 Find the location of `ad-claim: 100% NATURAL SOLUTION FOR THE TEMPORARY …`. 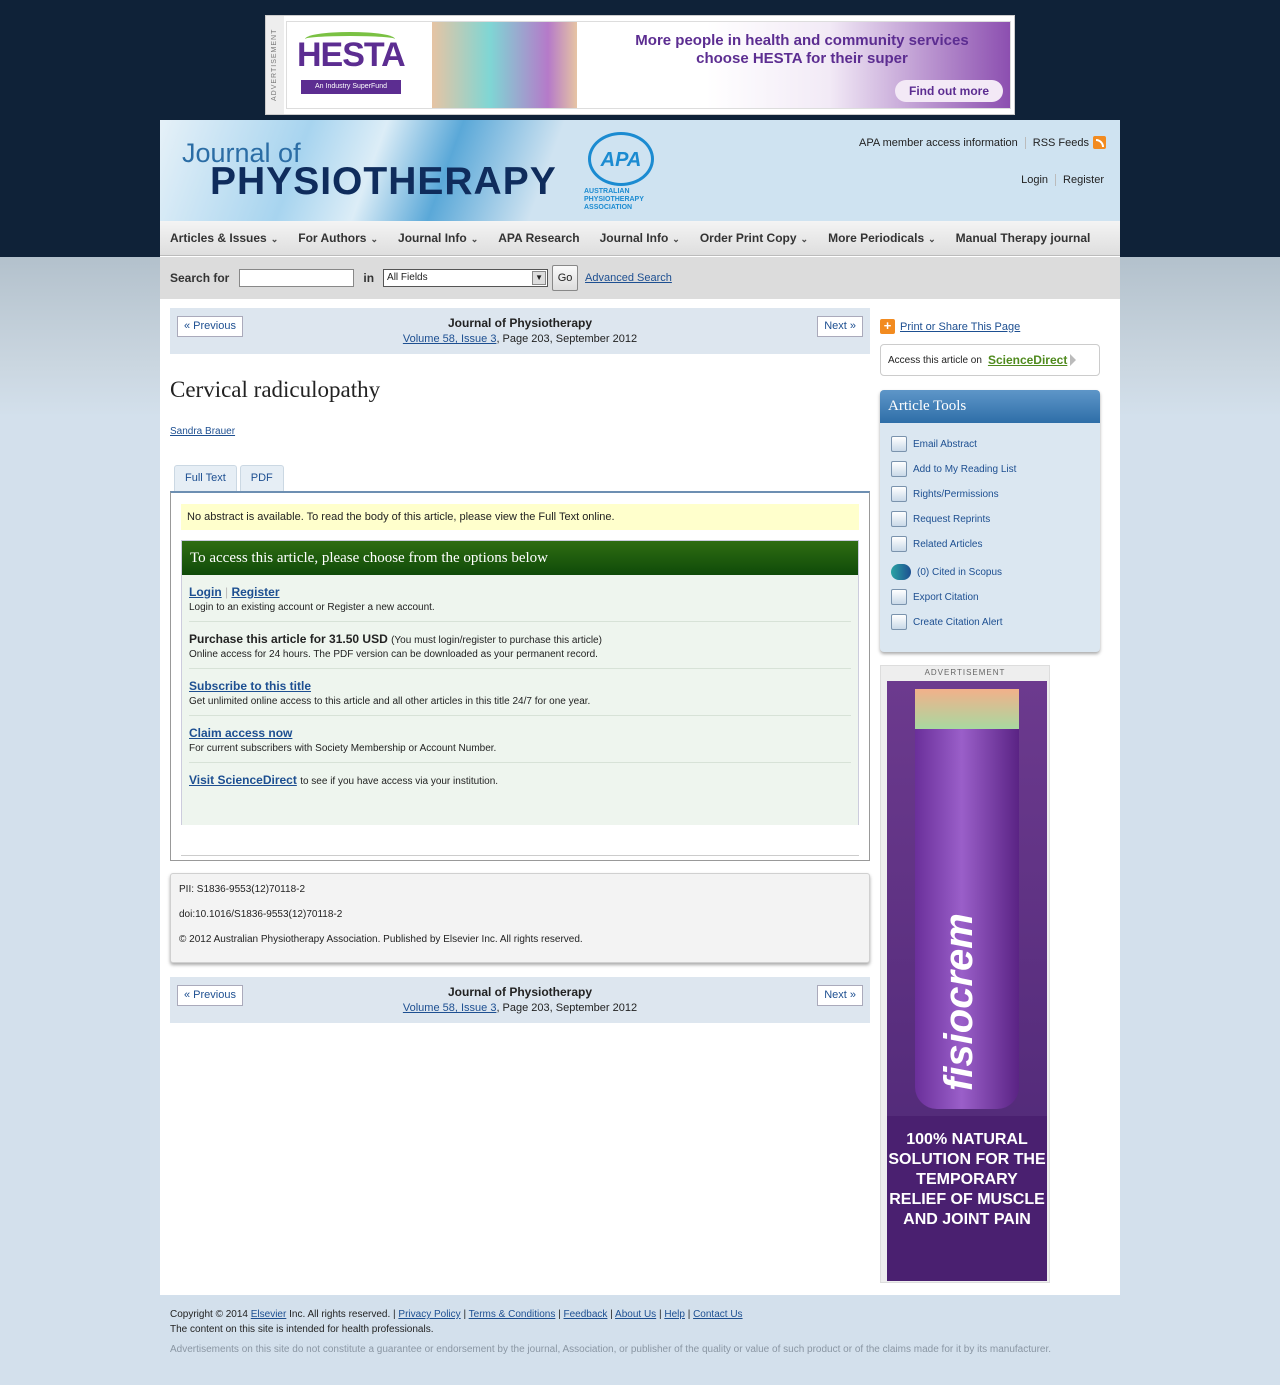

ad-claim: 100% NATURAL SOLUTION FOR THE TEMPORARY … is located at coordinates (967, 1198).